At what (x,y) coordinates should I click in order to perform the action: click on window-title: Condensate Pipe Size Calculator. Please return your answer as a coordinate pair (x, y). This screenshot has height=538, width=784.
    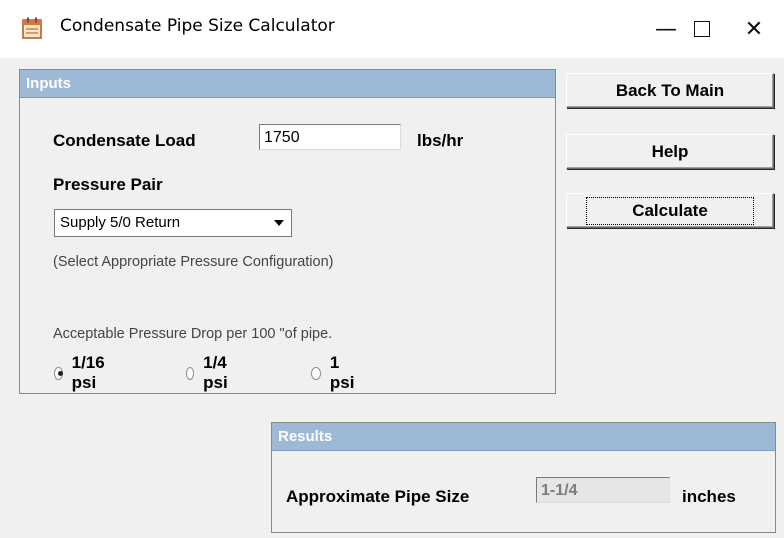
    Looking at the image, I should click on (197, 26).